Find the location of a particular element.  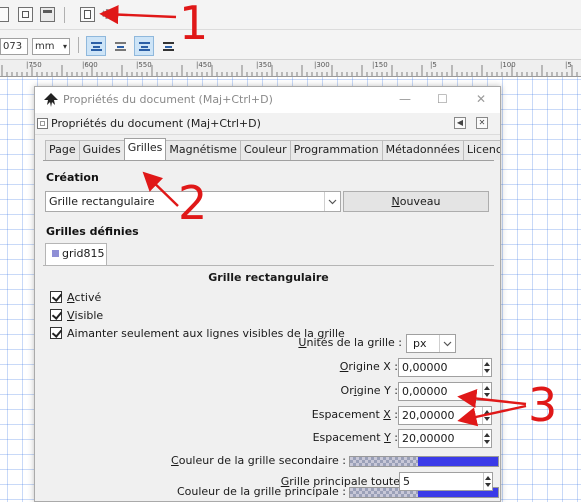

unit-select: mm ▾ is located at coordinates (51, 46).